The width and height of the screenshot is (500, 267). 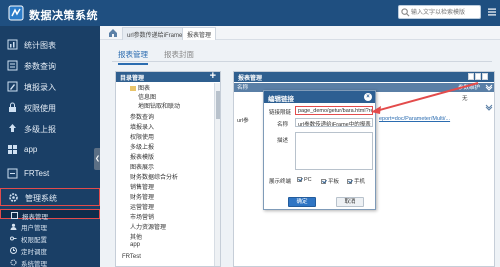 What do you see at coordinates (13, 197) in the screenshot?
I see `gear-icon` at bounding box center [13, 197].